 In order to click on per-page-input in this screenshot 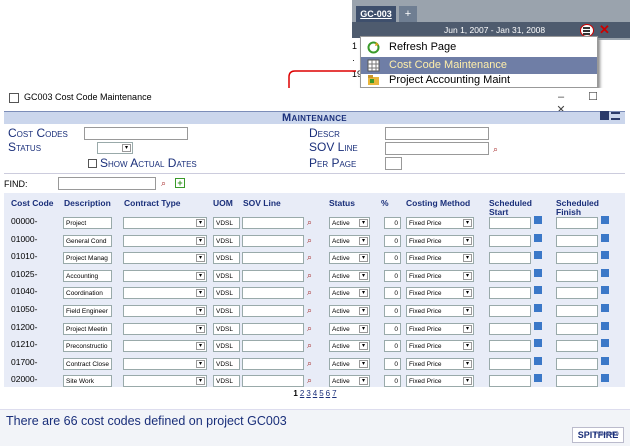, I will do `click(393, 163)`.